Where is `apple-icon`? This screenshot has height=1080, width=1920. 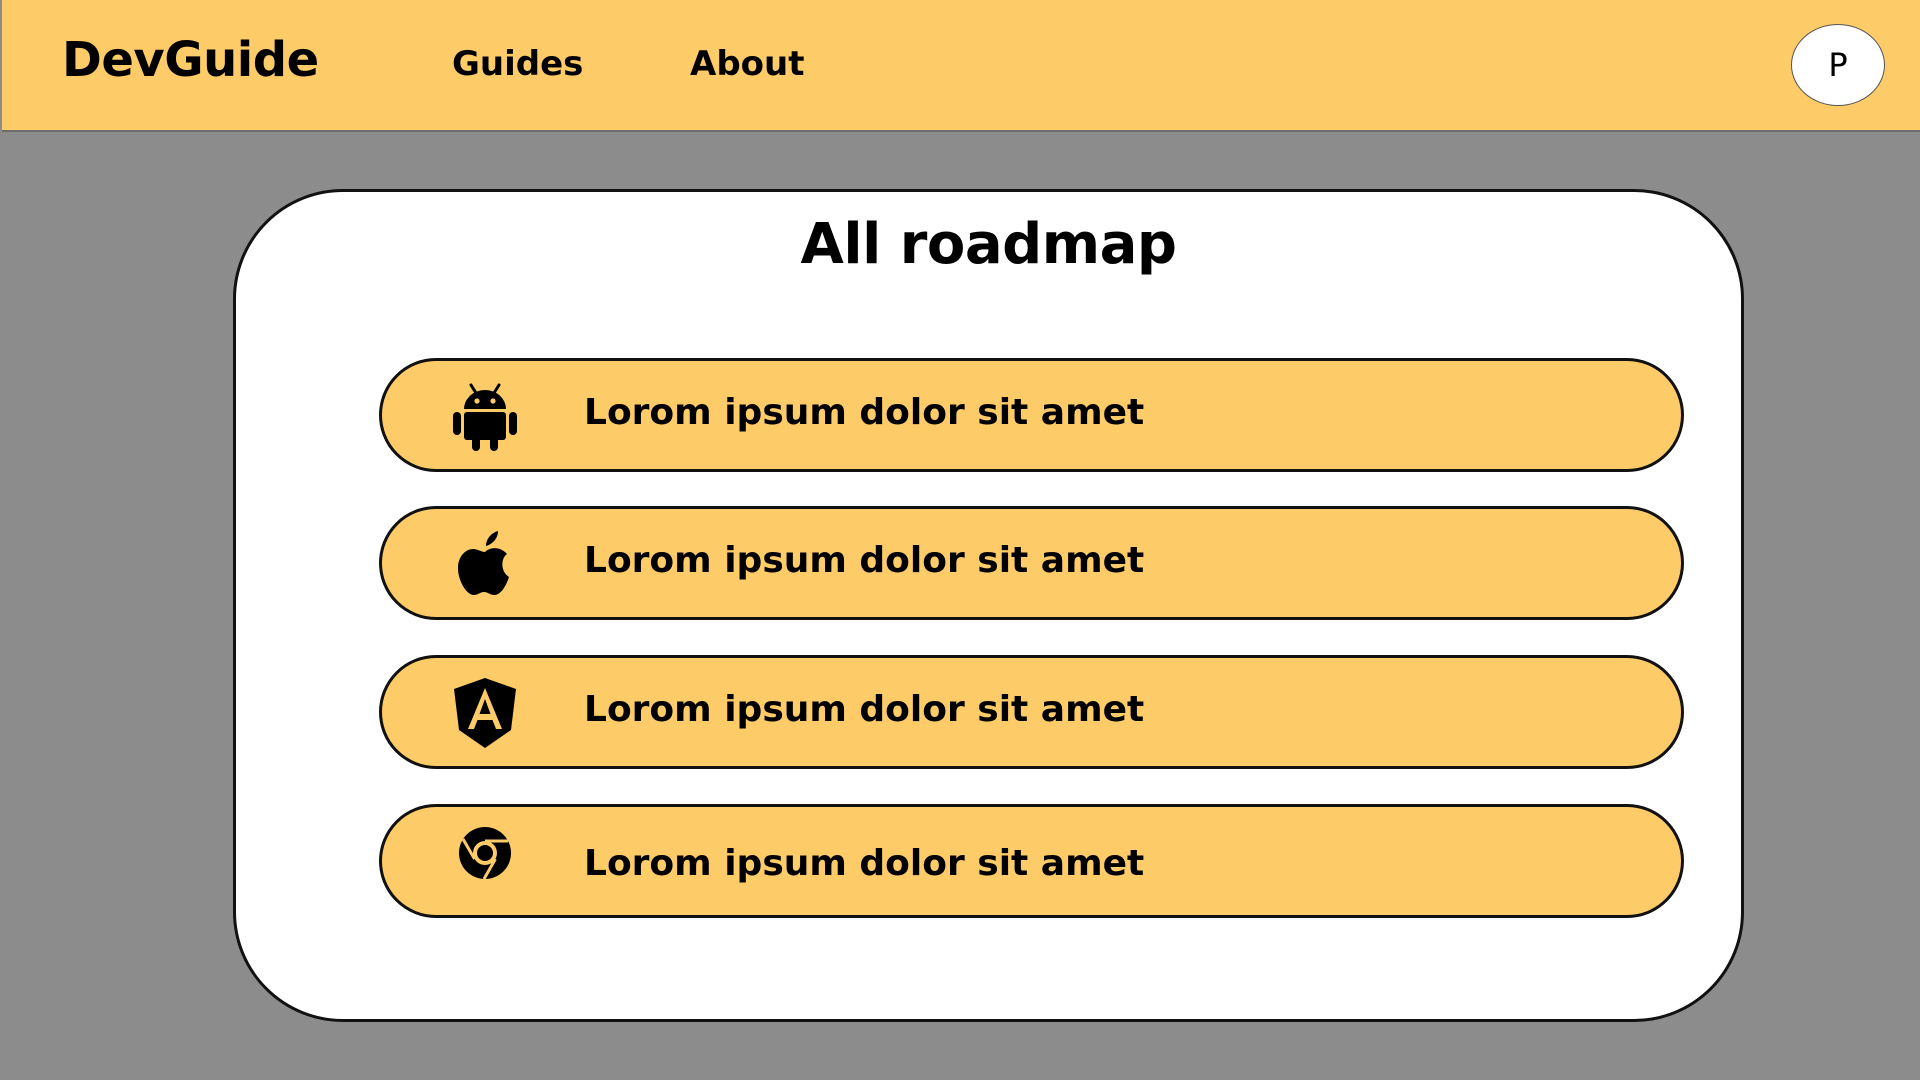
apple-icon is located at coordinates (485, 564).